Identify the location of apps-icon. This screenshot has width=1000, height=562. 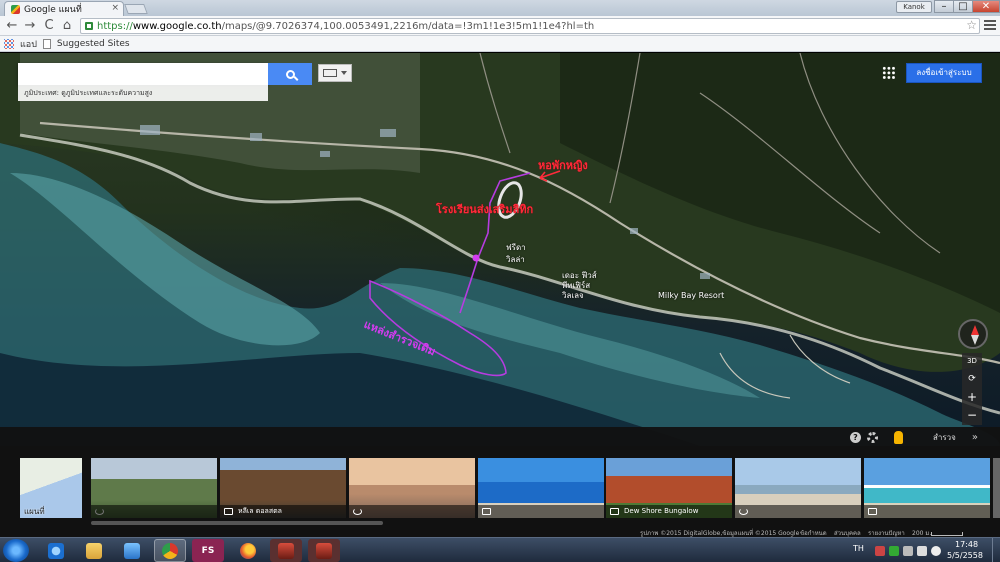
(9, 43).